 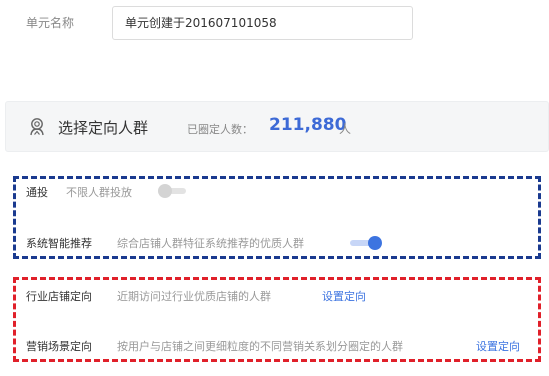 I want to click on row-title-smart: 系统智能推荐, so click(x=59, y=243).